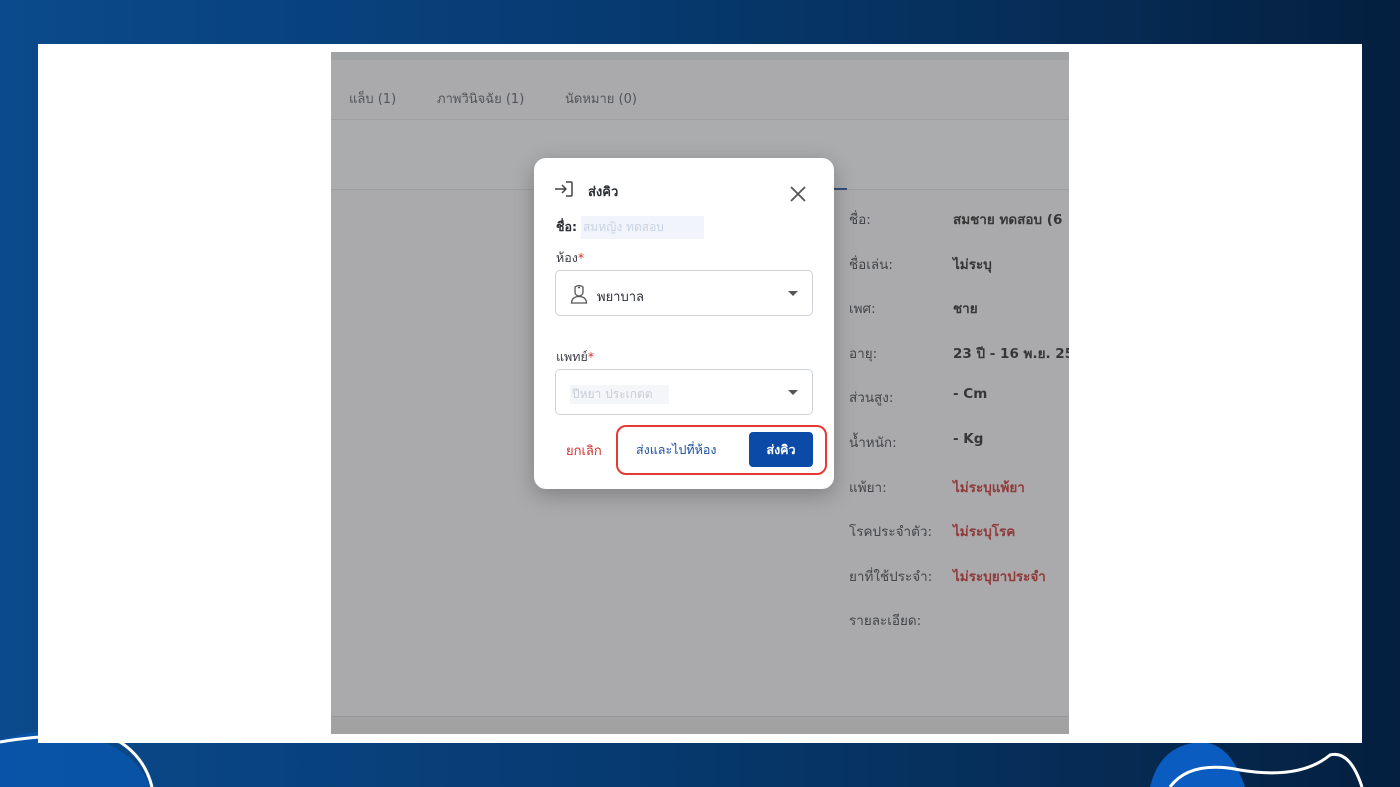  I want to click on patient-name-line: ชื่อ: สมหญิง ทดสอบ, so click(630, 227).